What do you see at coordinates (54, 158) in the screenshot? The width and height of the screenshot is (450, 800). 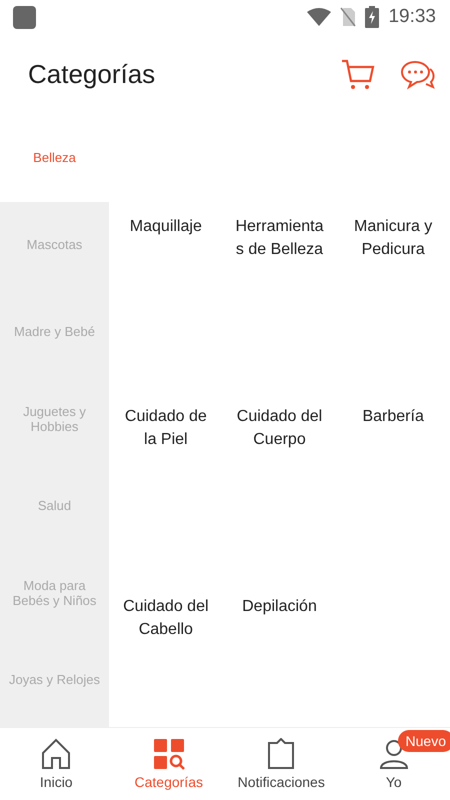 I see `category-tab: Belleza` at bounding box center [54, 158].